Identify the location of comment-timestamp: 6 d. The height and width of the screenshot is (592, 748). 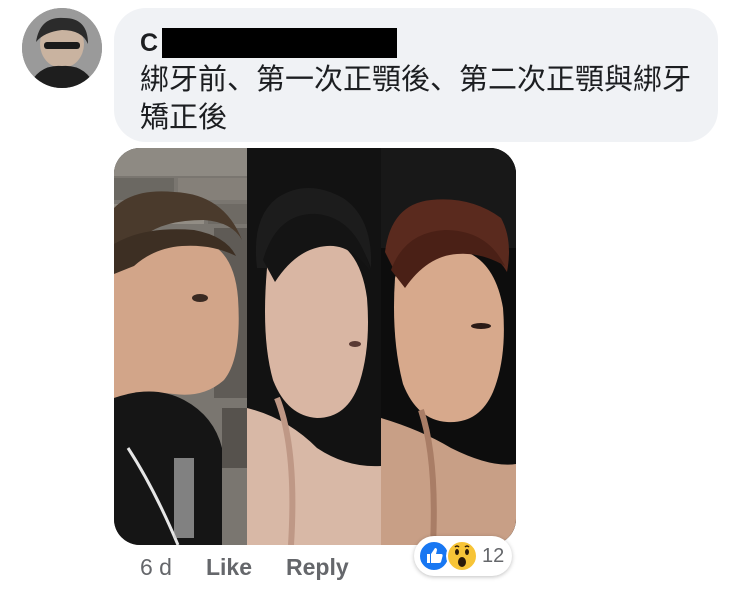
(156, 567).